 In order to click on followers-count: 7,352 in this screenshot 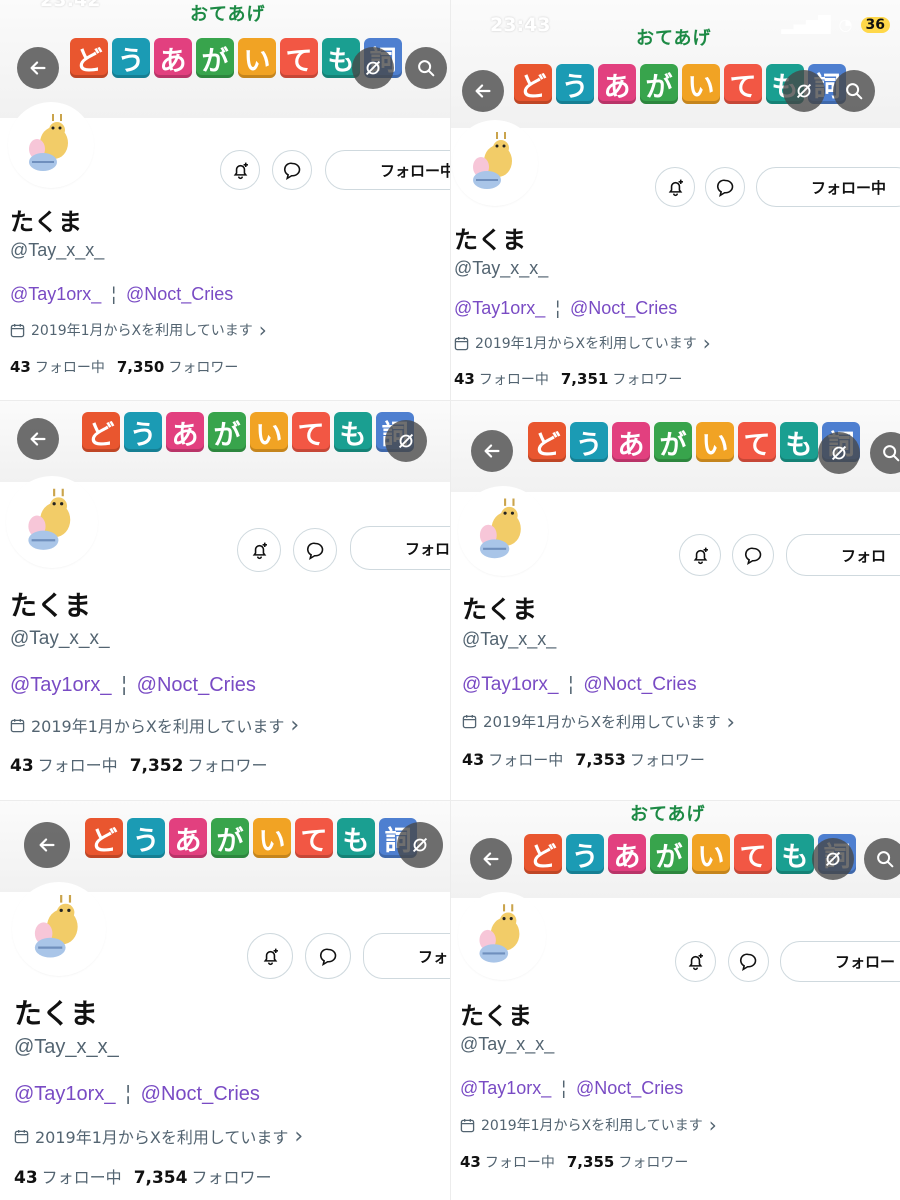, I will do `click(157, 766)`.